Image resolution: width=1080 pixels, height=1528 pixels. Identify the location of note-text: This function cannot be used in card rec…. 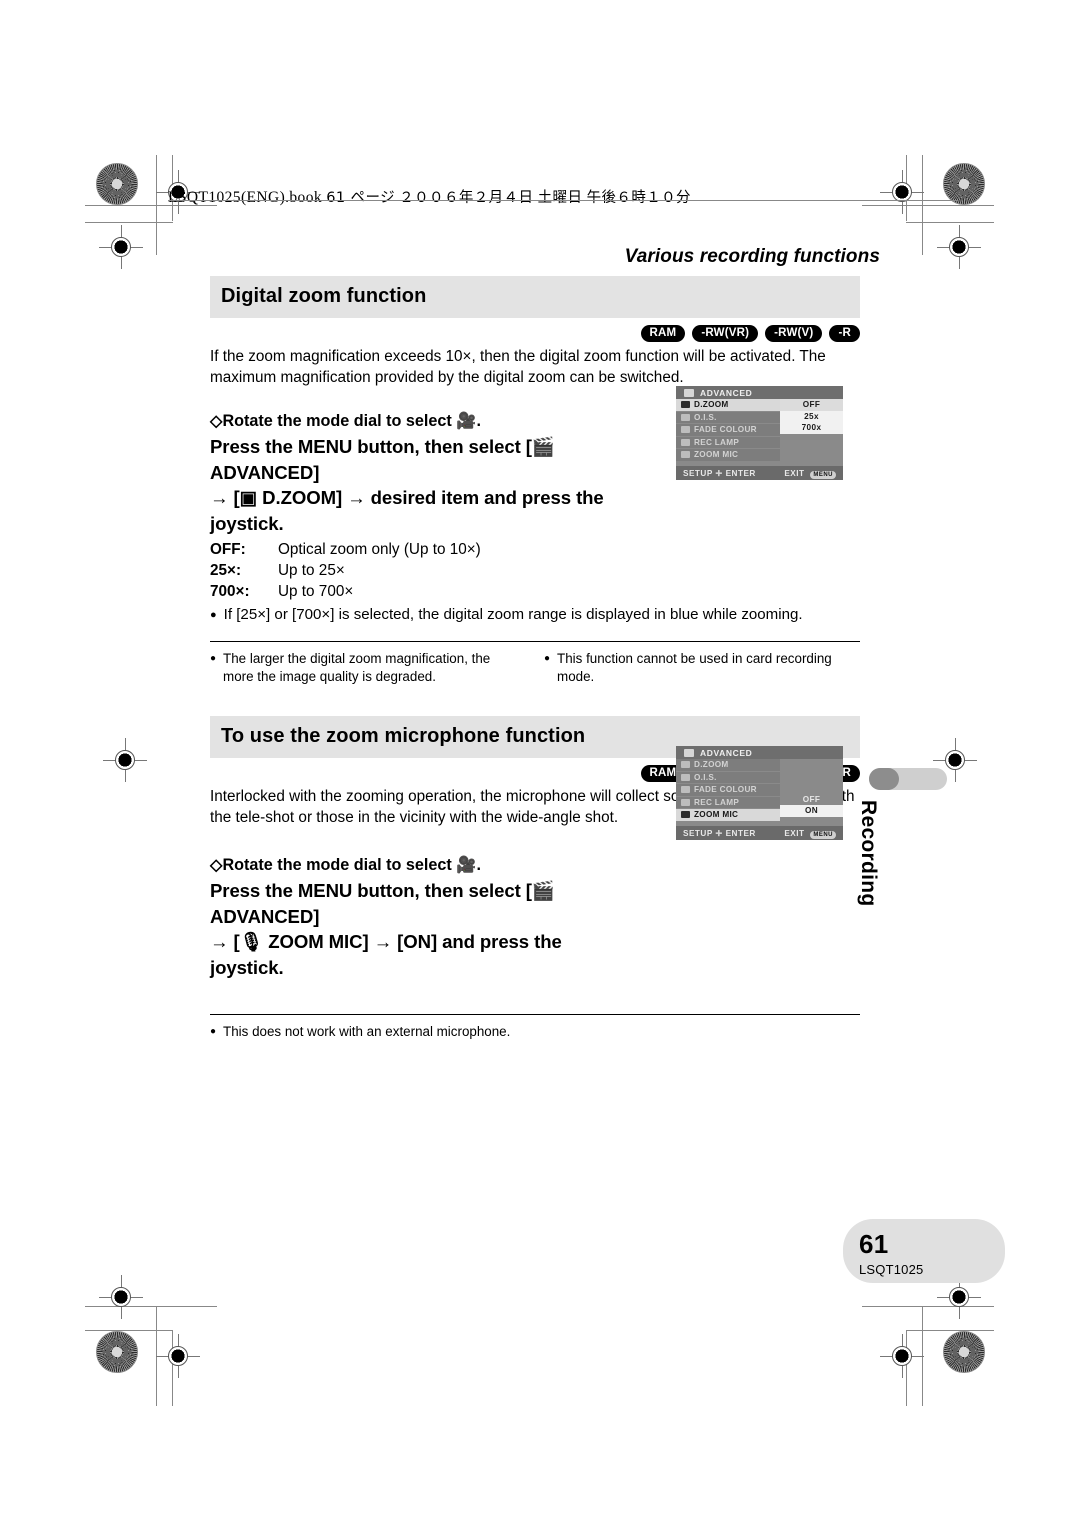
(694, 667).